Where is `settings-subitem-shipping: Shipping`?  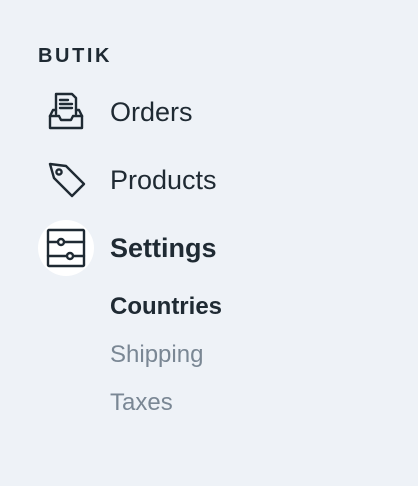 settings-subitem-shipping: Shipping is located at coordinates (156, 355).